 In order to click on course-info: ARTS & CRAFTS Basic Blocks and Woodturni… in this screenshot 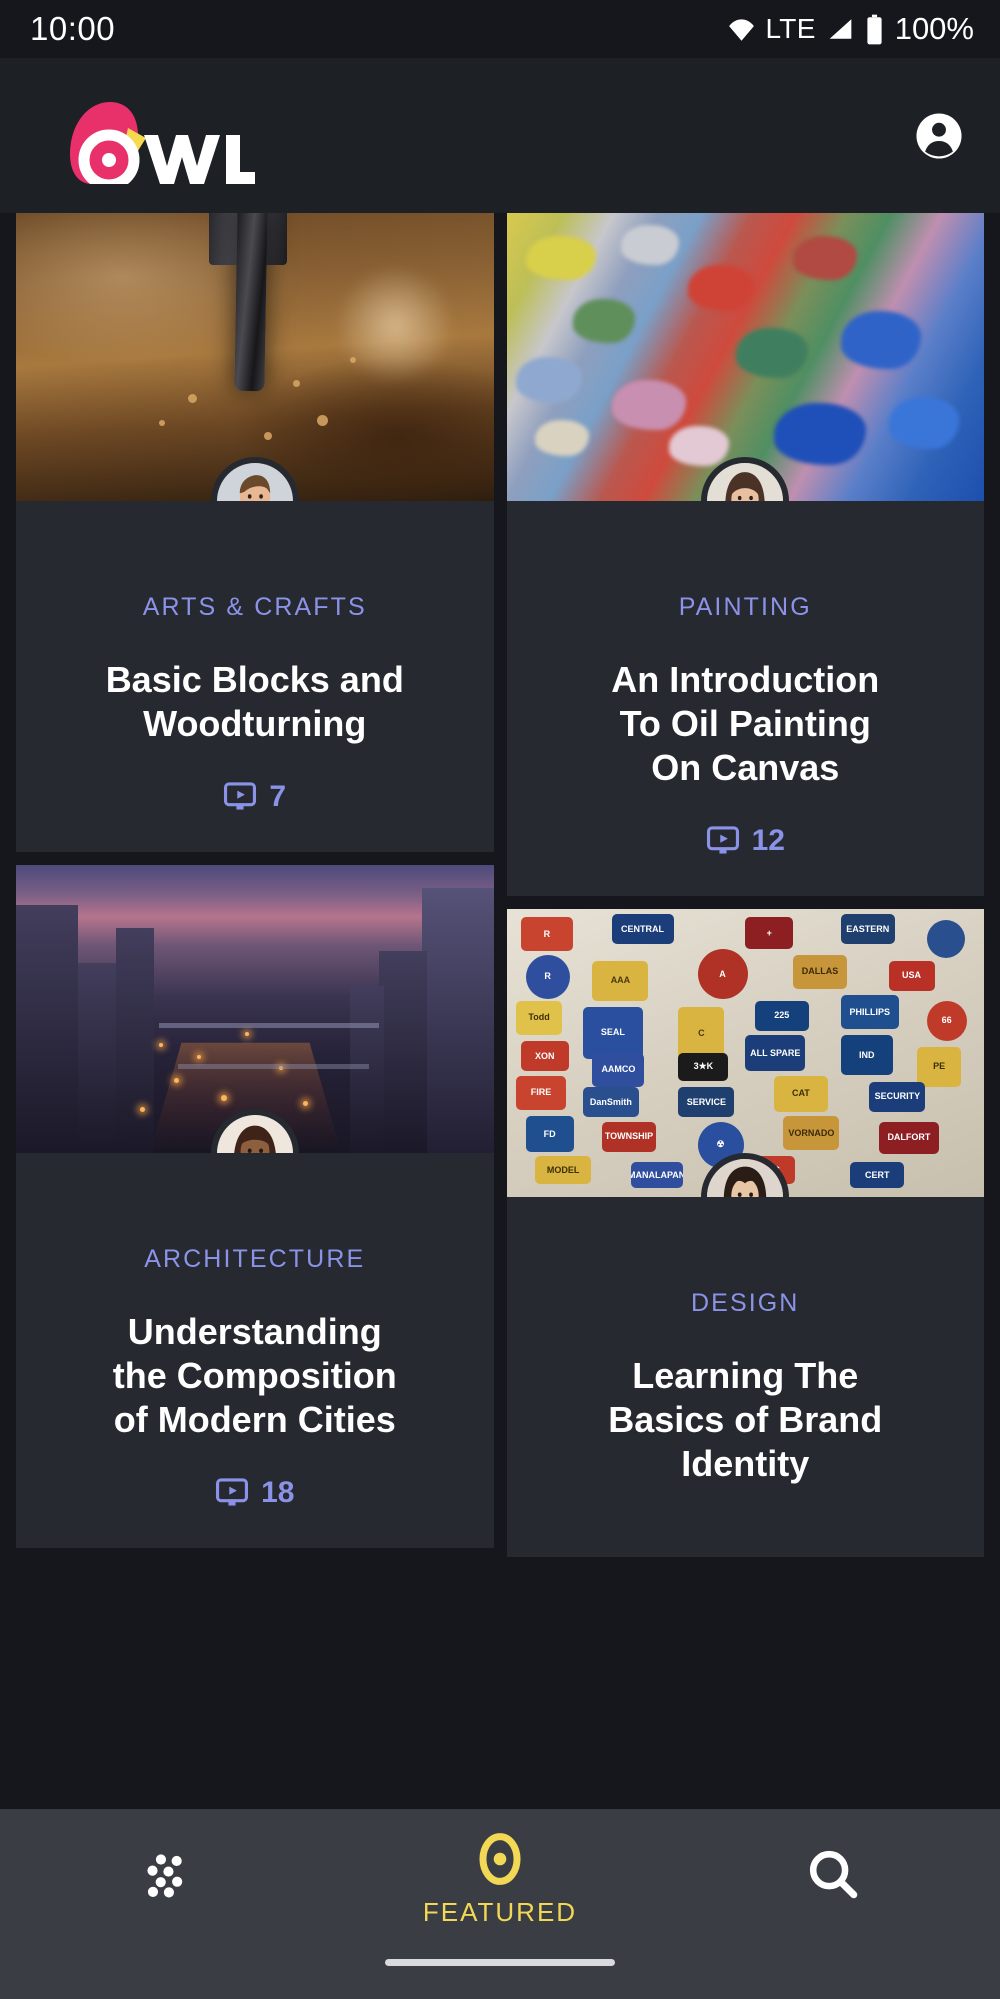, I will do `click(255, 676)`.